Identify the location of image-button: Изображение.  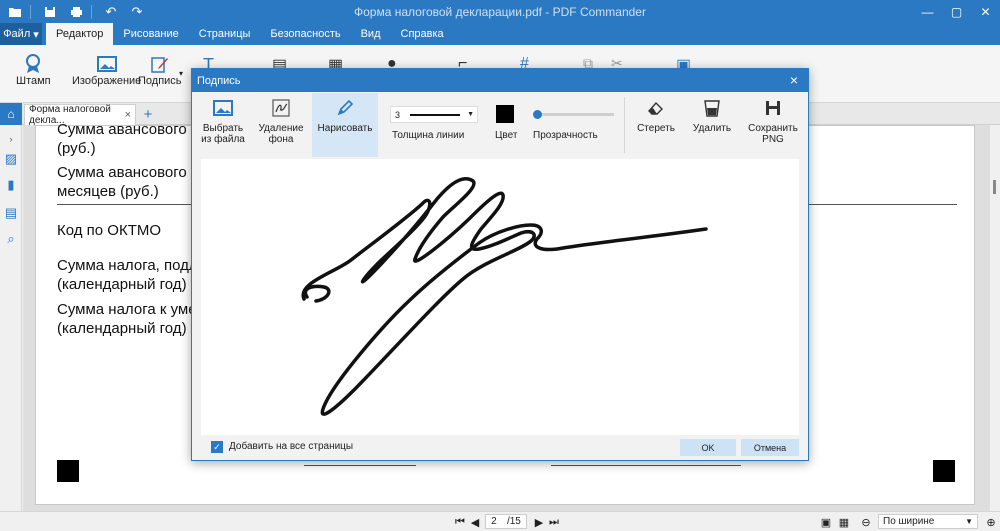
(106, 70).